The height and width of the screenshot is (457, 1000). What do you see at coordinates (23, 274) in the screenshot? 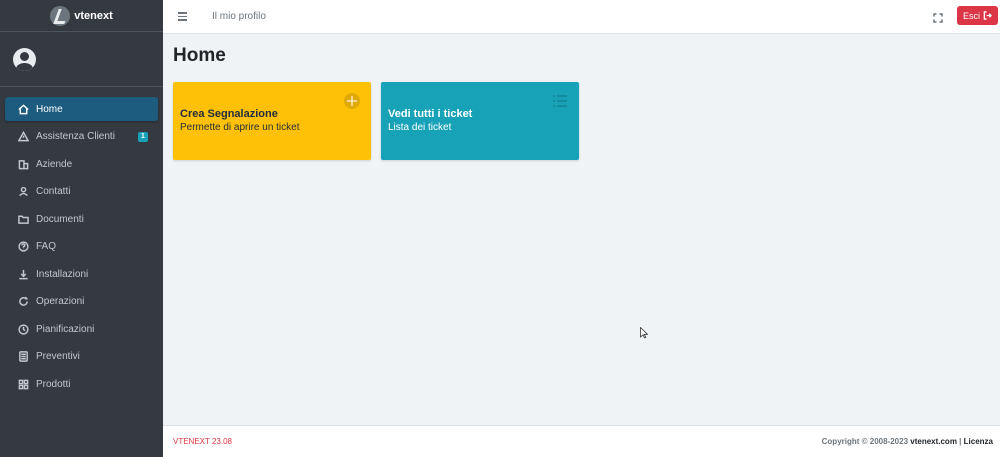
I see `download-icon` at bounding box center [23, 274].